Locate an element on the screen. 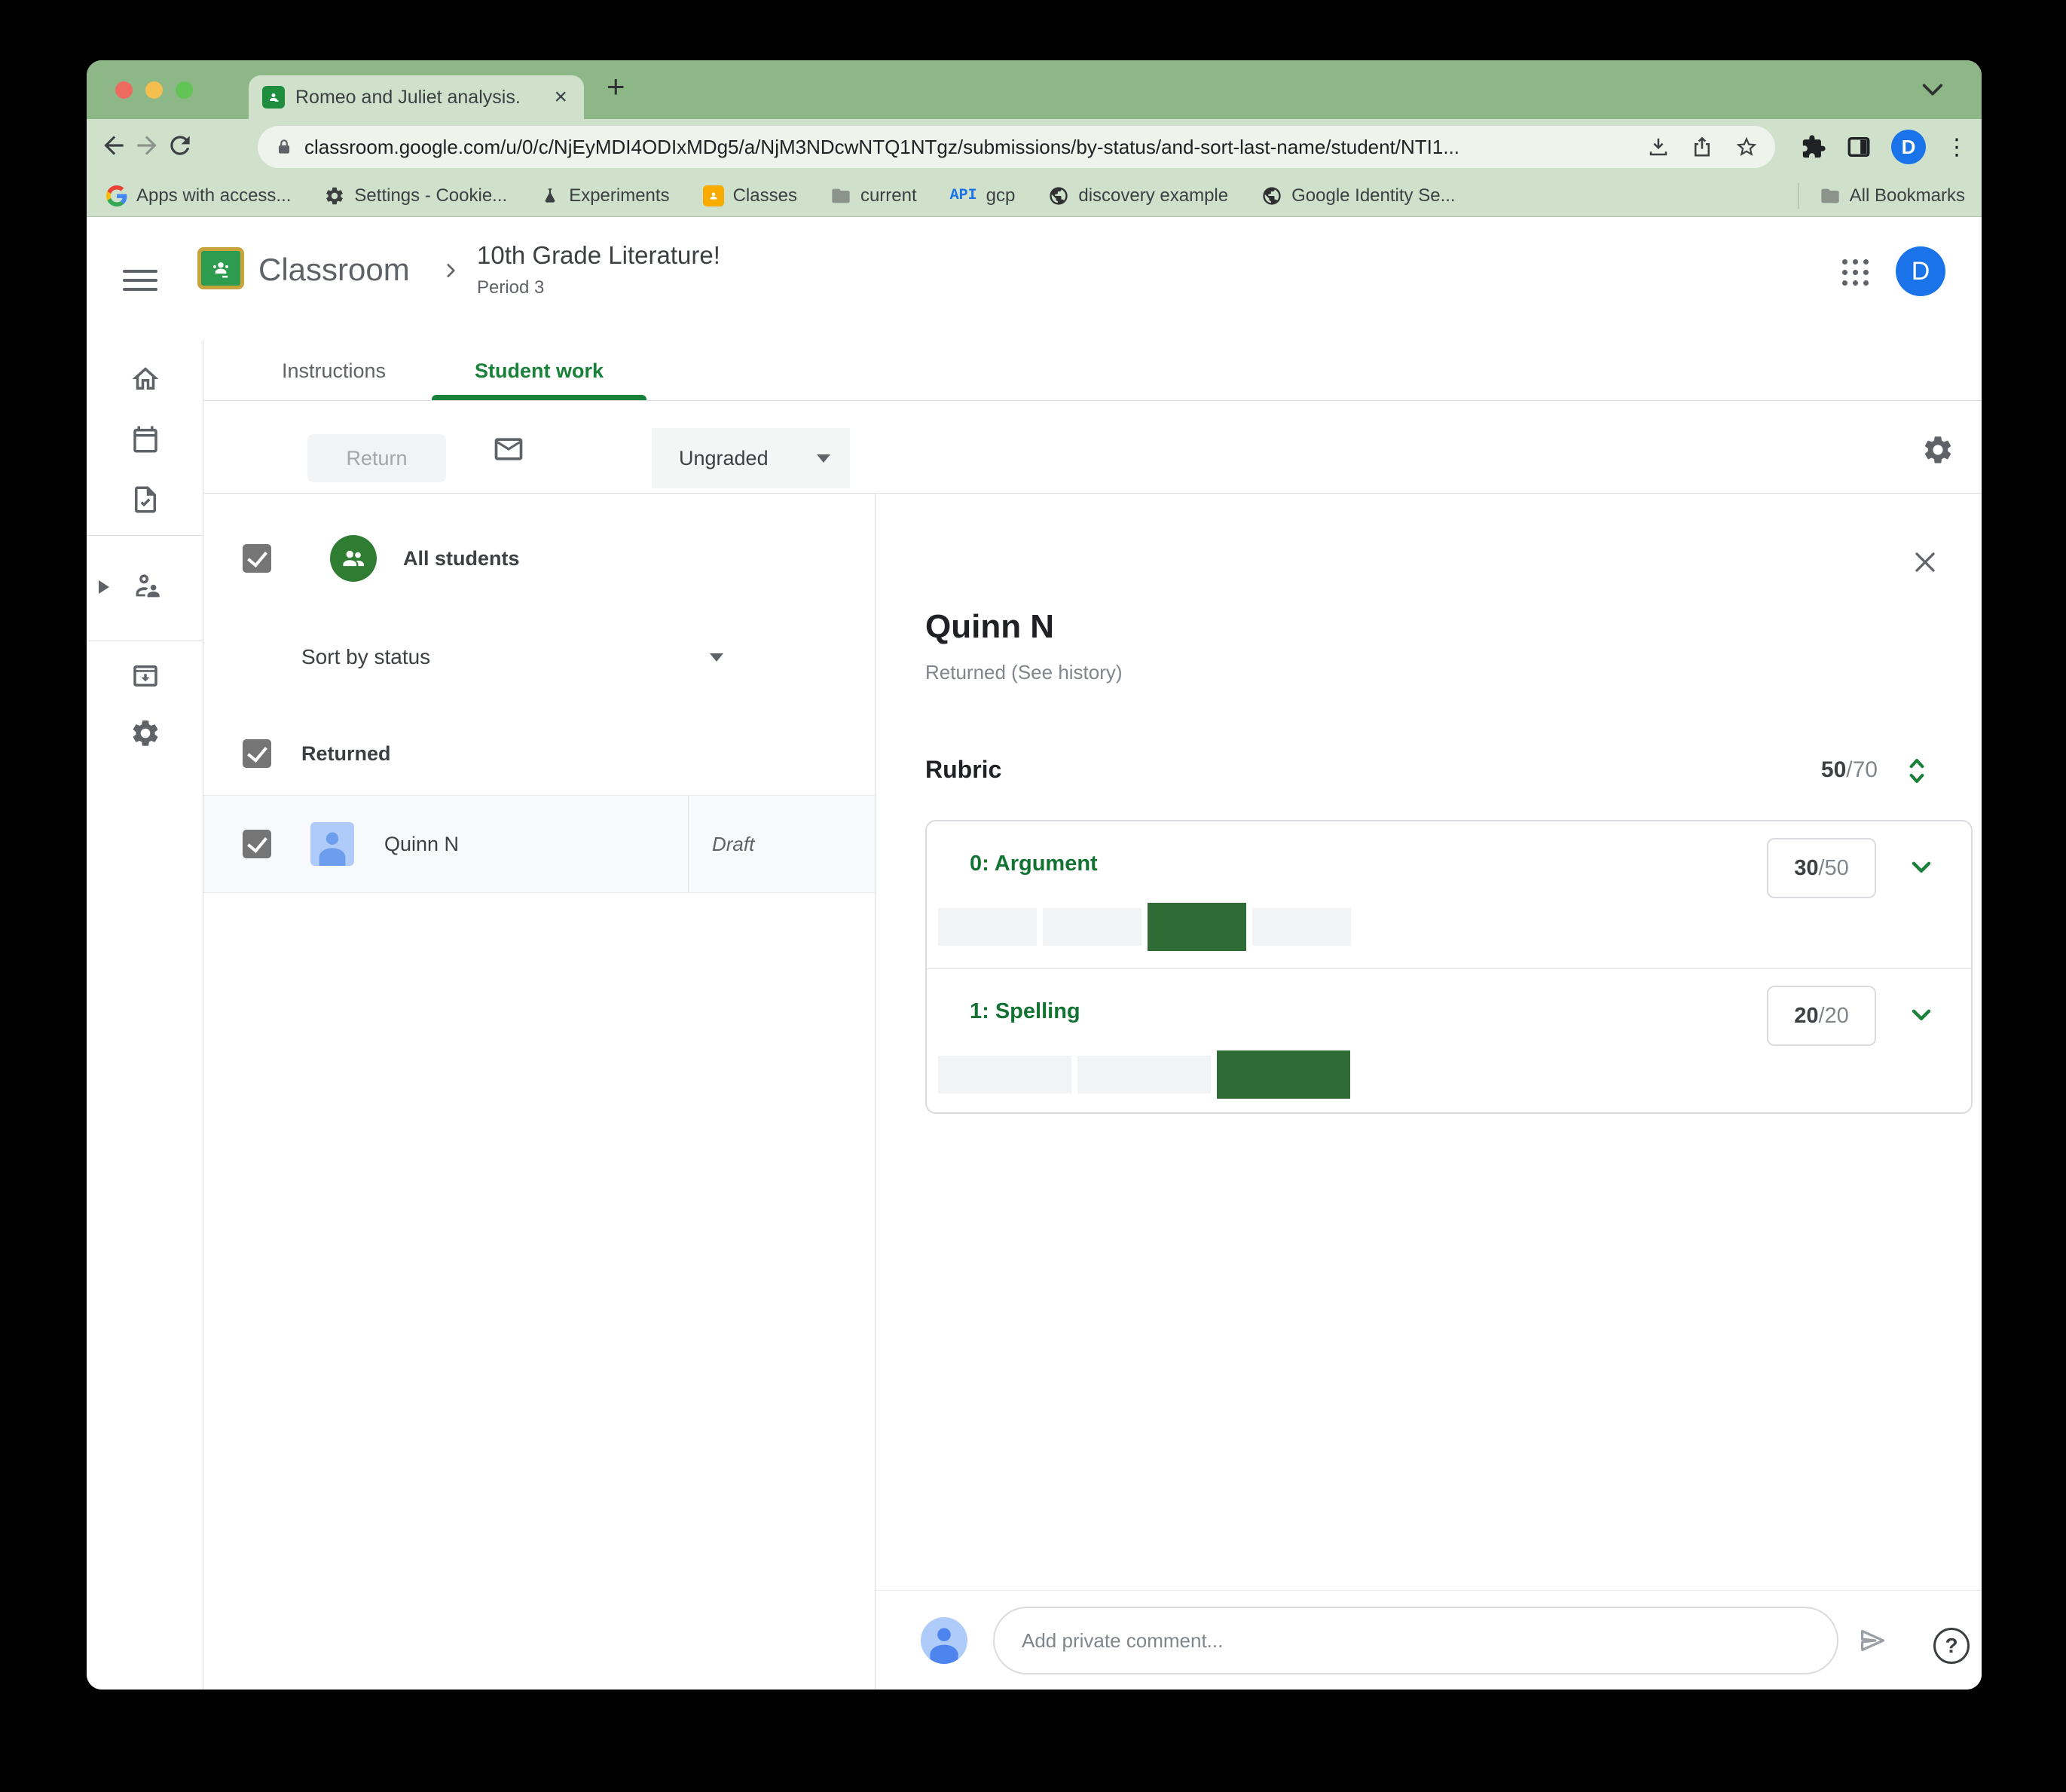  course-period: Period 3 is located at coordinates (511, 287).